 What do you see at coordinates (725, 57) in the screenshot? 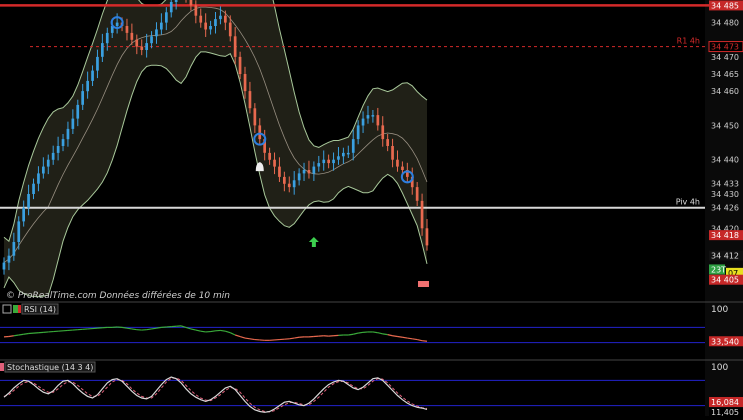
I see `price-tick-label: 34 470` at bounding box center [725, 57].